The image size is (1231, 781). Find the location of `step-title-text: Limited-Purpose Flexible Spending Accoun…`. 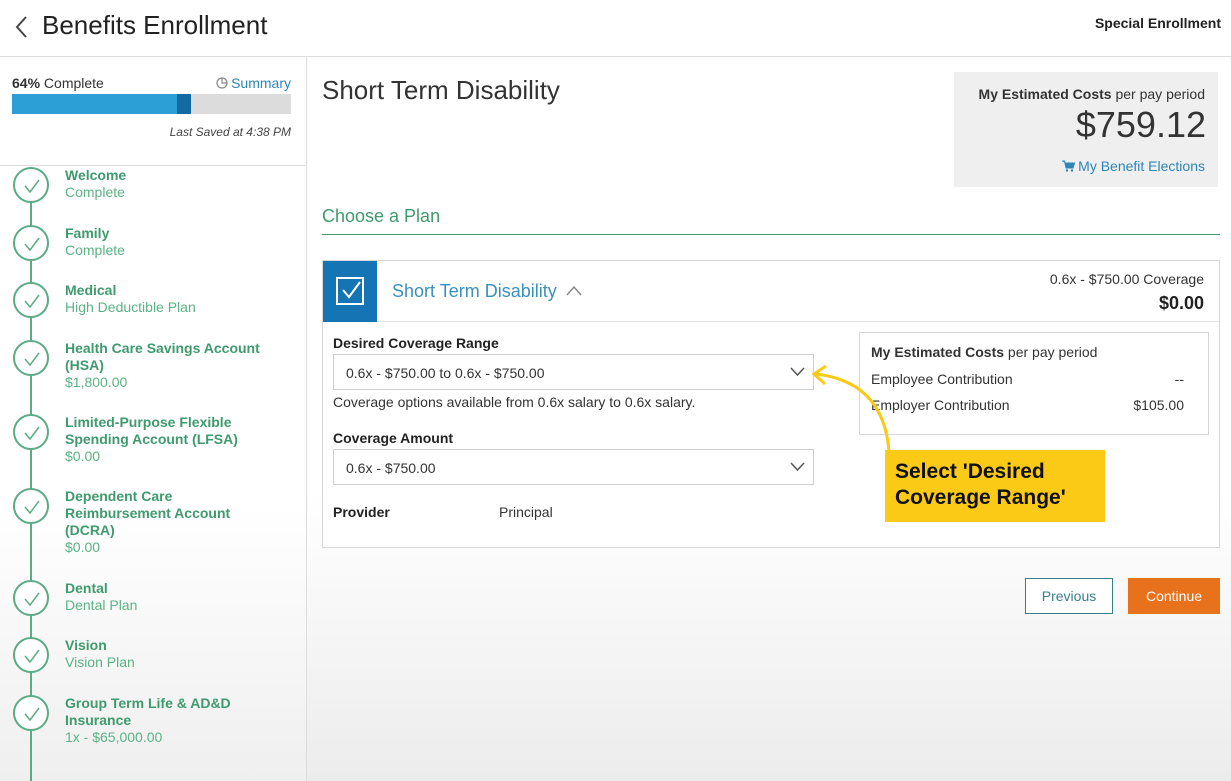

step-title-text: Limited-Purpose Flexible Spending Accoun… is located at coordinates (151, 430).